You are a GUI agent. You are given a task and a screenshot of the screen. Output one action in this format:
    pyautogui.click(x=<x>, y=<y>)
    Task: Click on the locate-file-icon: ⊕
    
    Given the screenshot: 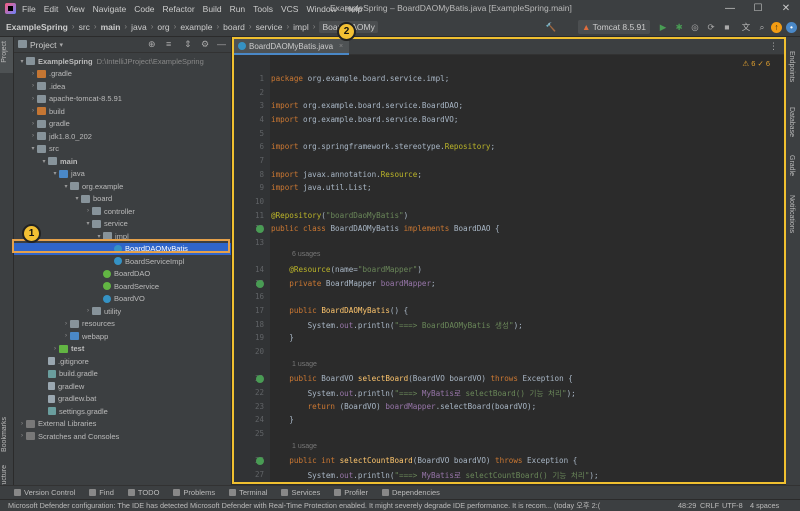 What is the action you would take?
    pyautogui.click(x=152, y=44)
    